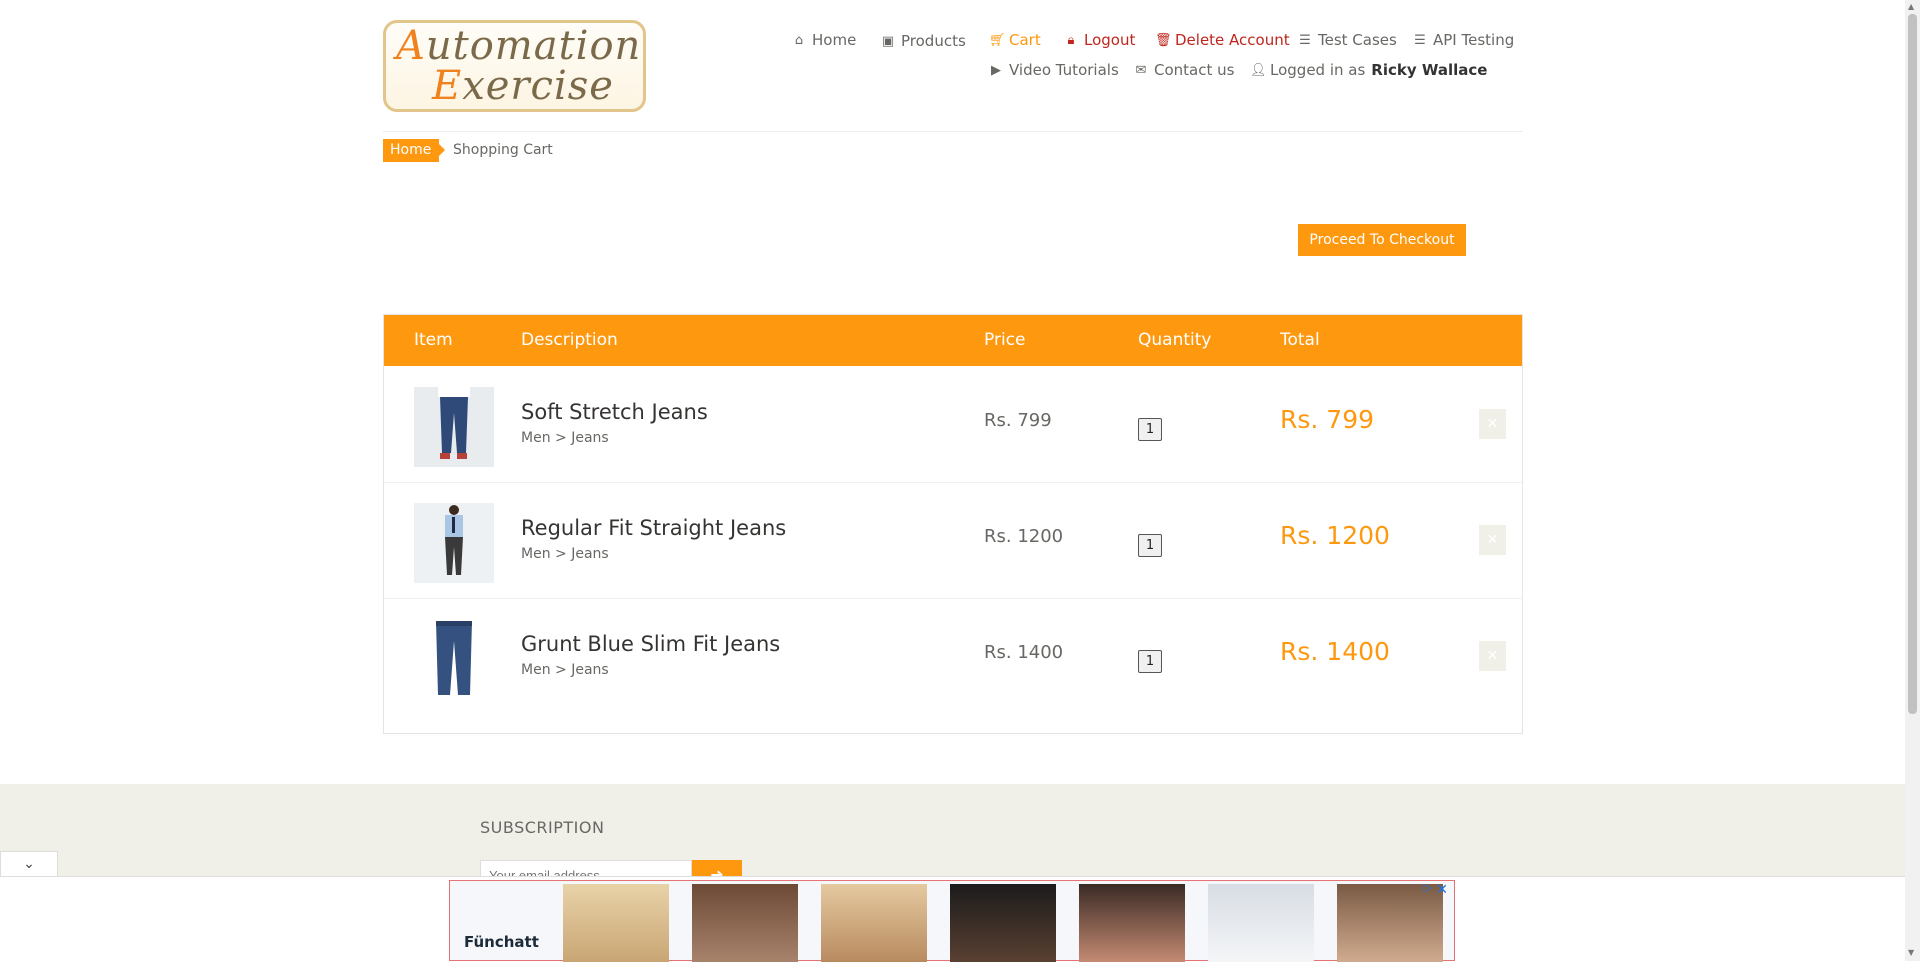 This screenshot has height=962, width=1920. I want to click on briefcase-icon: ▣, so click(888, 41).